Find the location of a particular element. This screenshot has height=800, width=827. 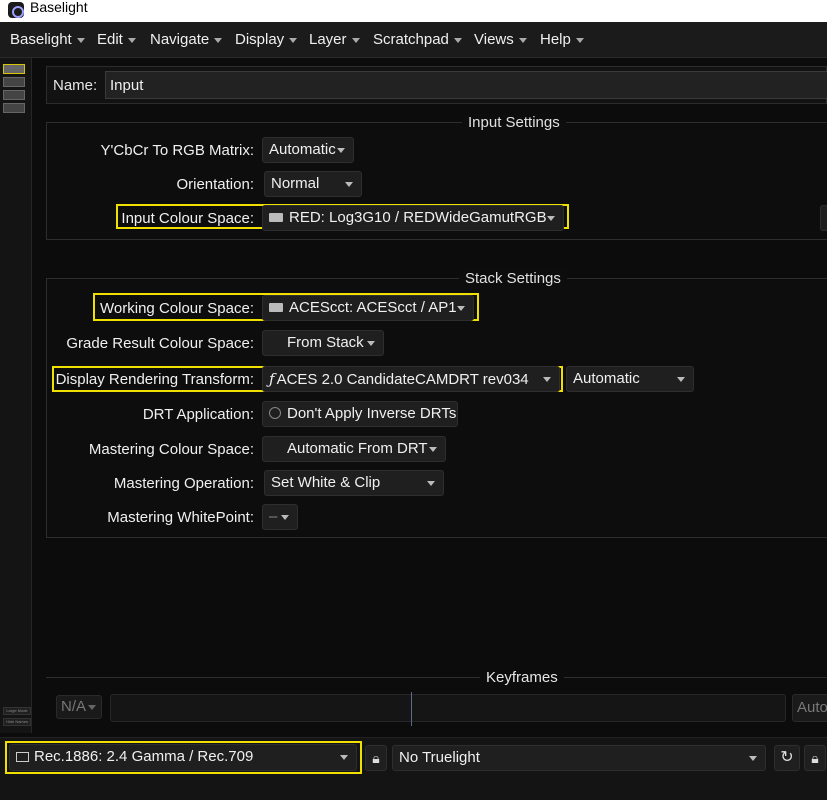

lock-button-secondary: 🔒︎ is located at coordinates (815, 758).